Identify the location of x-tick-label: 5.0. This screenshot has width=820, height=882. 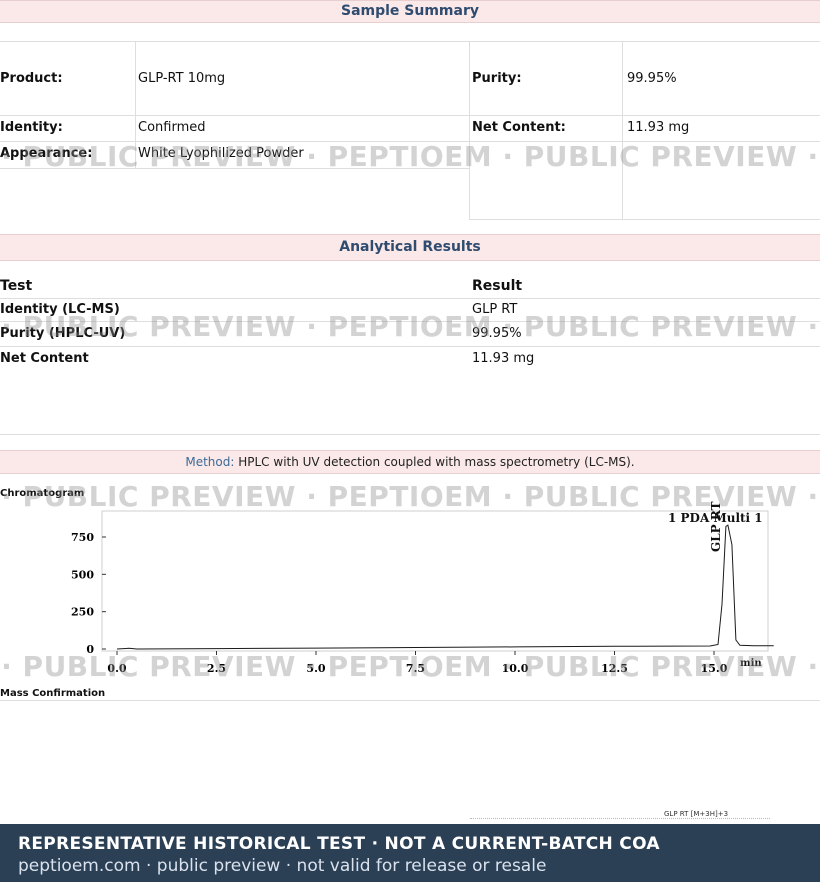
(315, 668).